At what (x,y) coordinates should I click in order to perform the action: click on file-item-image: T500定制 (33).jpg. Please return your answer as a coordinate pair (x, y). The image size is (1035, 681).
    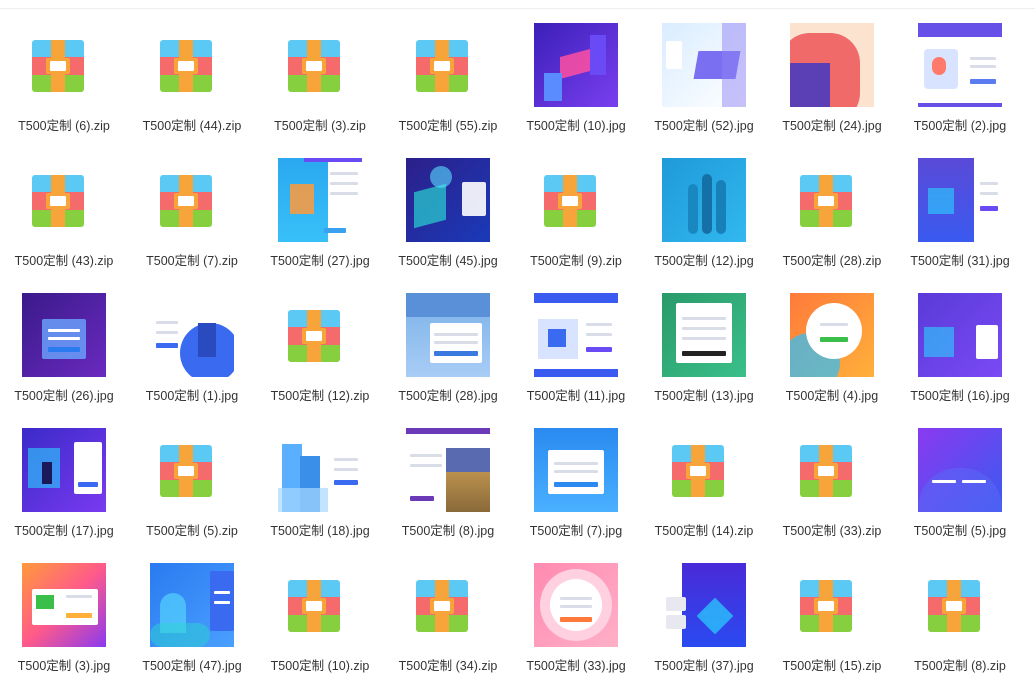
    Looking at the image, I should click on (576, 620).